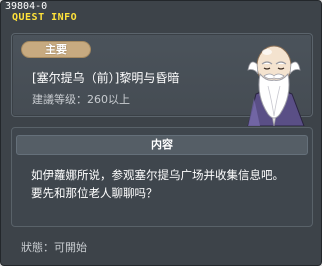 This screenshot has height=266, width=322. Describe the element at coordinates (26, 6) in the screenshot. I see `quest-id-tag: 39804-0` at that location.